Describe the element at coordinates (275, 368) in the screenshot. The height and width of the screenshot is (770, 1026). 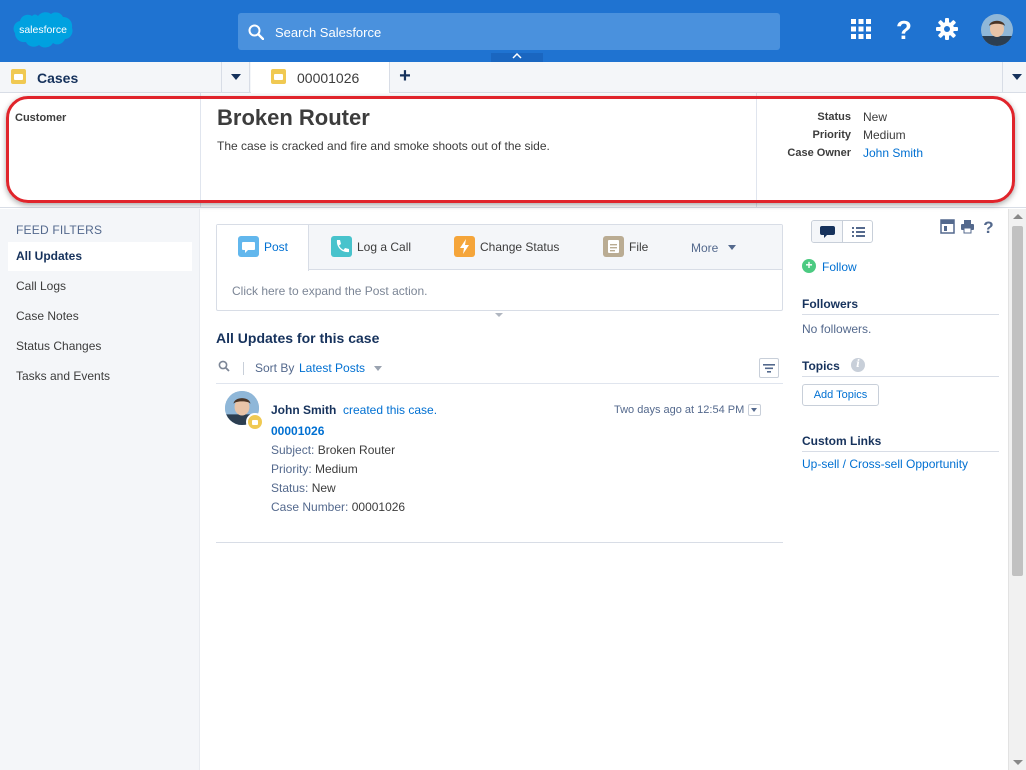
I see `sort-by-label: Sort By` at that location.